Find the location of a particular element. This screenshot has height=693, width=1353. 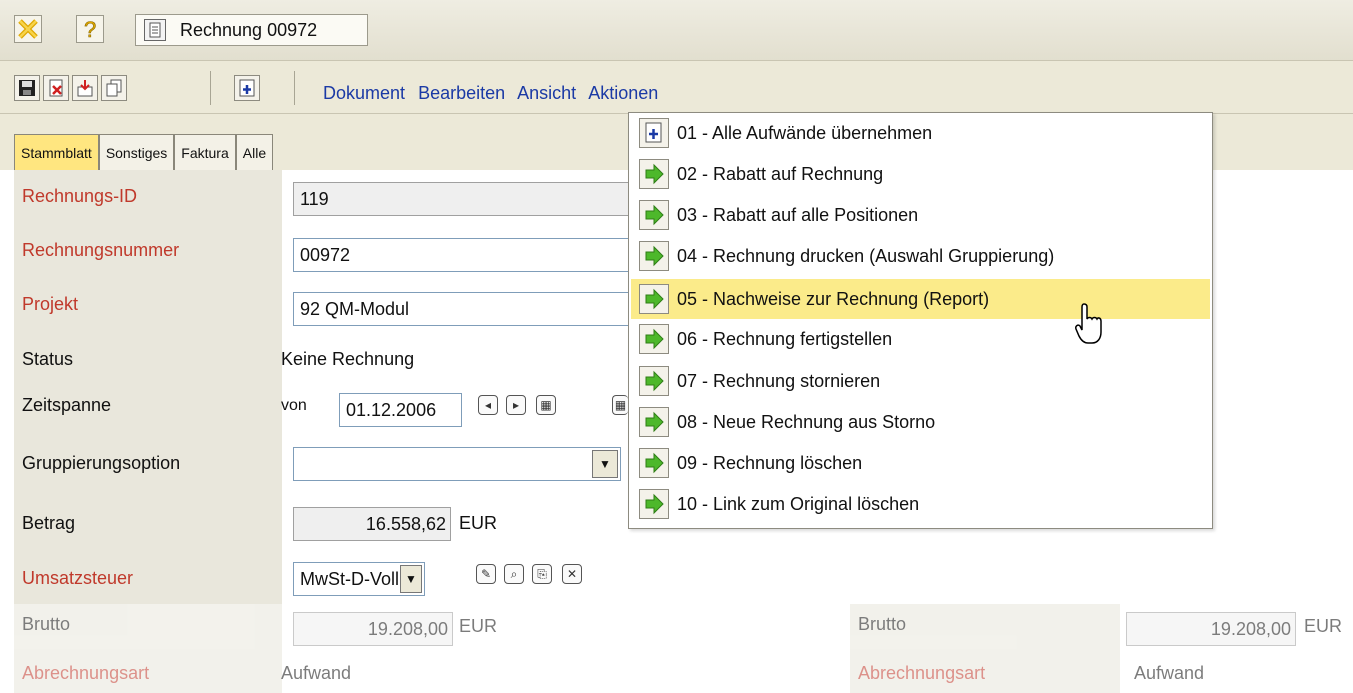

menu-bar: Dokument Bearbeiten Ansicht Aktionen is located at coordinates (494, 93).